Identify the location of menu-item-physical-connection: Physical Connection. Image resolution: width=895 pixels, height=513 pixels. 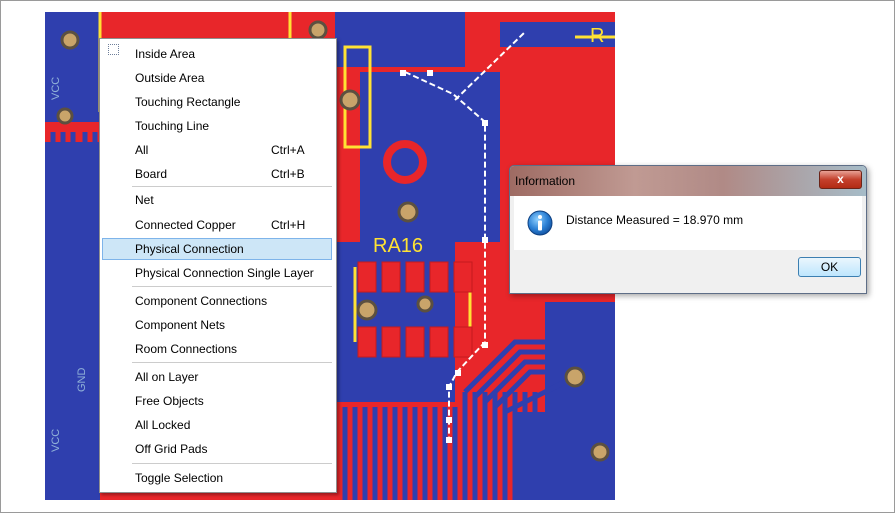
(217, 249).